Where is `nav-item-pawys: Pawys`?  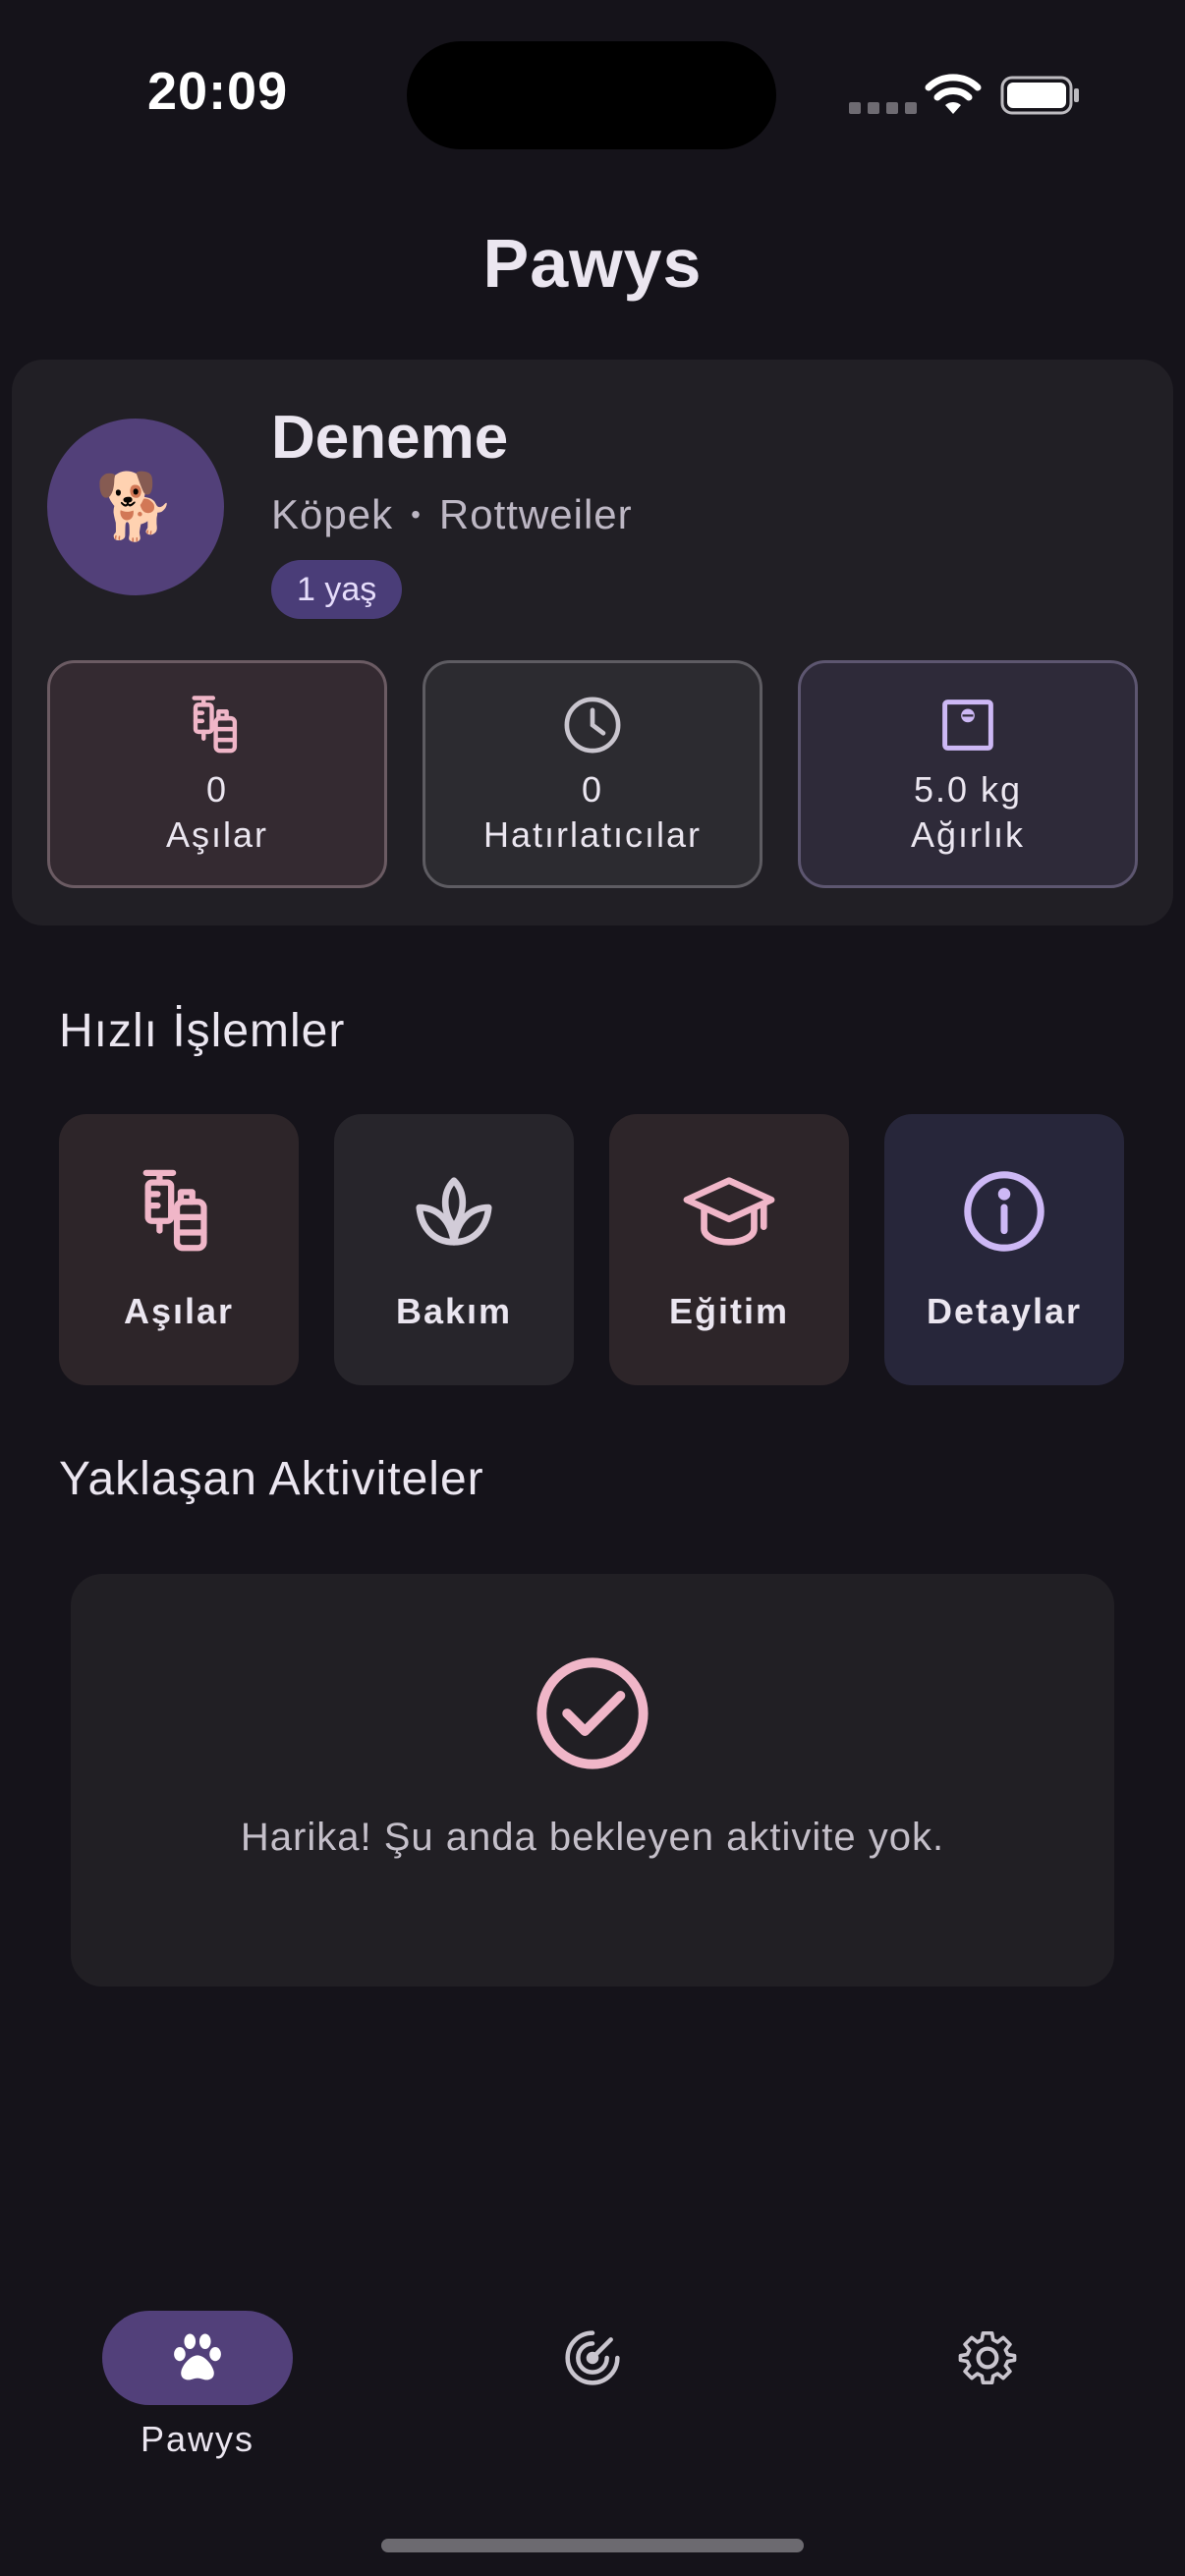 nav-item-pawys: Pawys is located at coordinates (198, 2385).